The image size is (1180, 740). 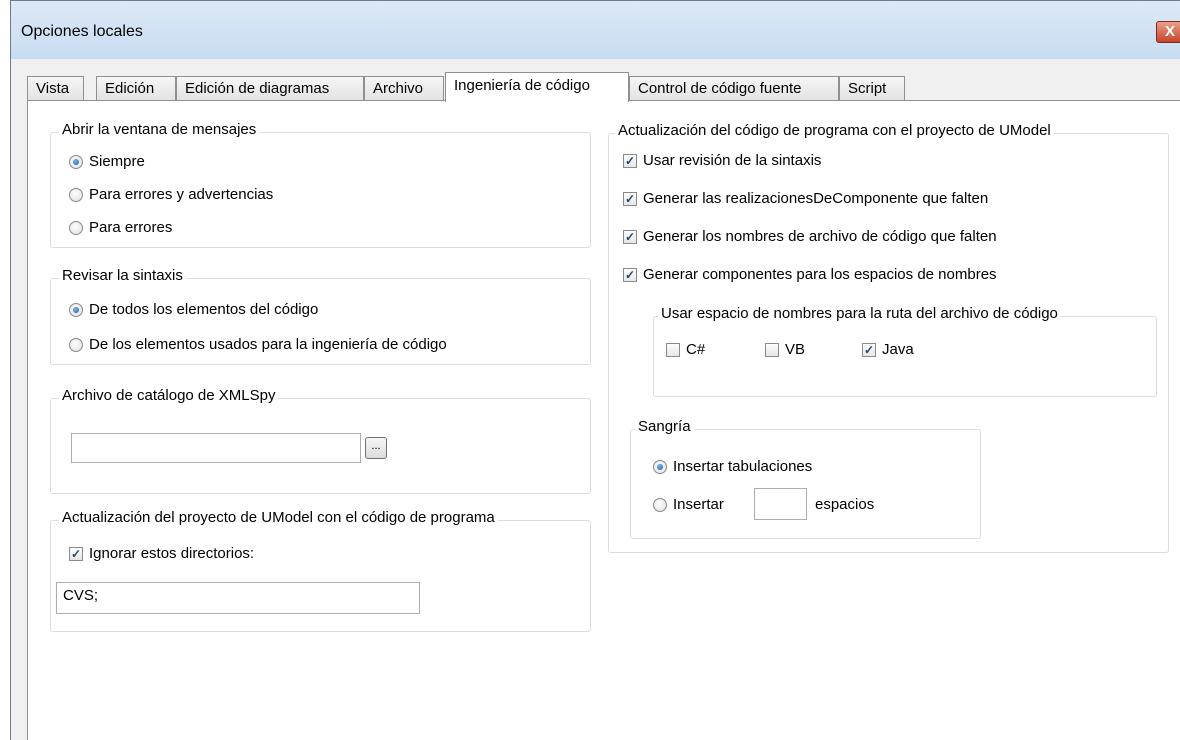 What do you see at coordinates (780, 504) in the screenshot?
I see `spaces-count-input` at bounding box center [780, 504].